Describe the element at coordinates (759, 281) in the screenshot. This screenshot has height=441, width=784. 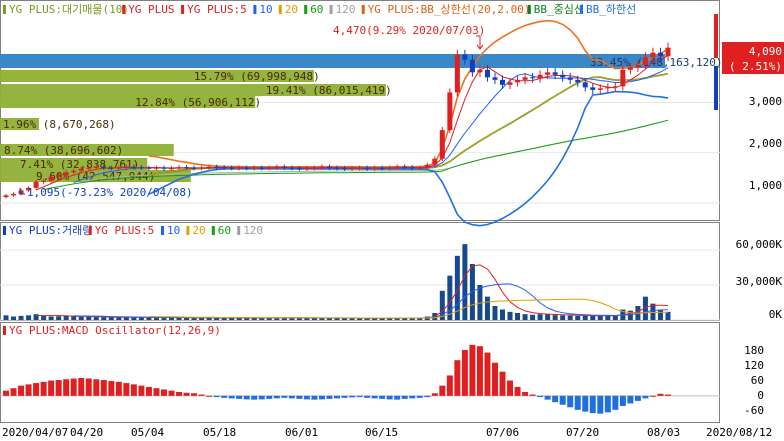
I see `volume-y-tick: 30,000K` at that location.